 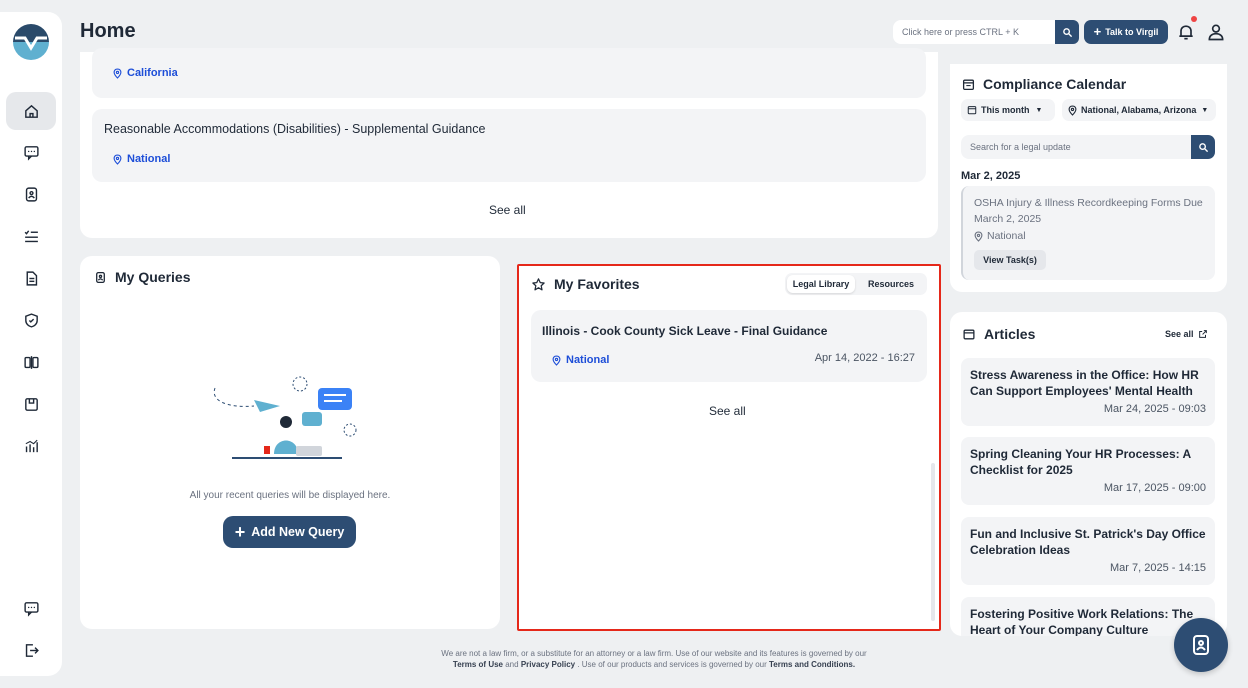 What do you see at coordinates (864, 358) in the screenshot?
I see `favorite-date: Apr 14, 2022 - 16:27` at bounding box center [864, 358].